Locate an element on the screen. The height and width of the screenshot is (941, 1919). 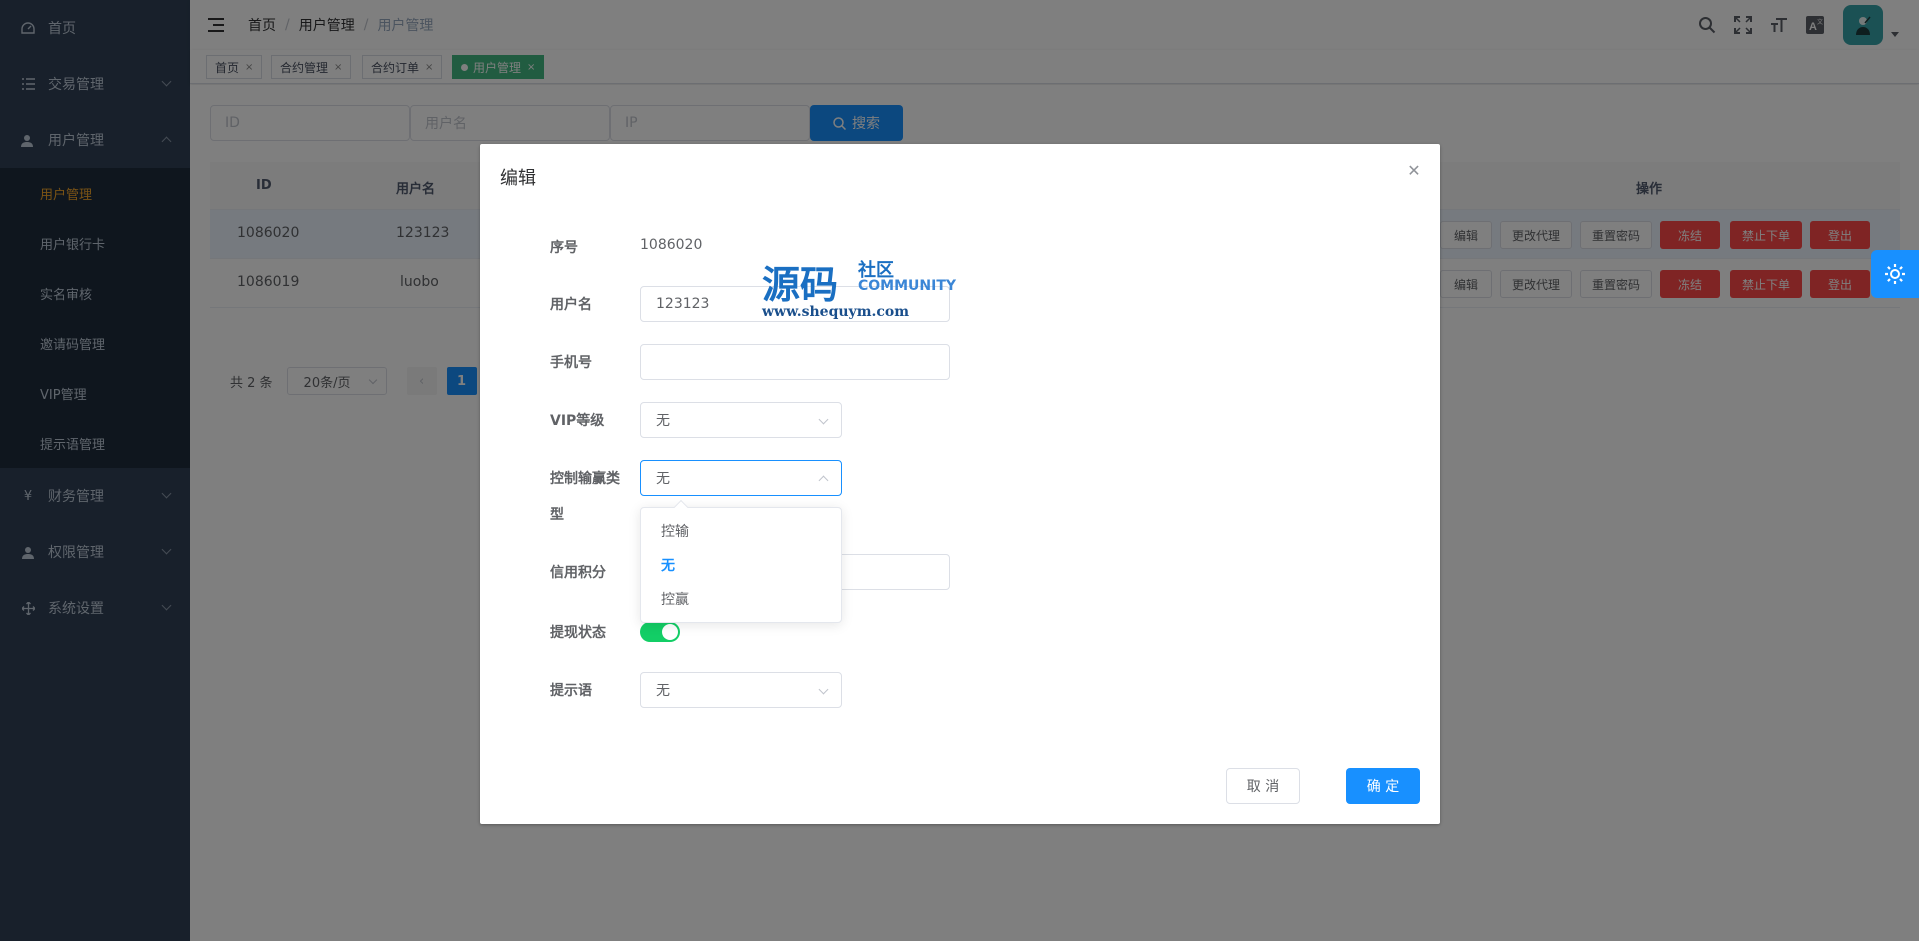
watermark-logo: 源码 社区 COMMUNITY www.shequym.com is located at coordinates (859, 289).